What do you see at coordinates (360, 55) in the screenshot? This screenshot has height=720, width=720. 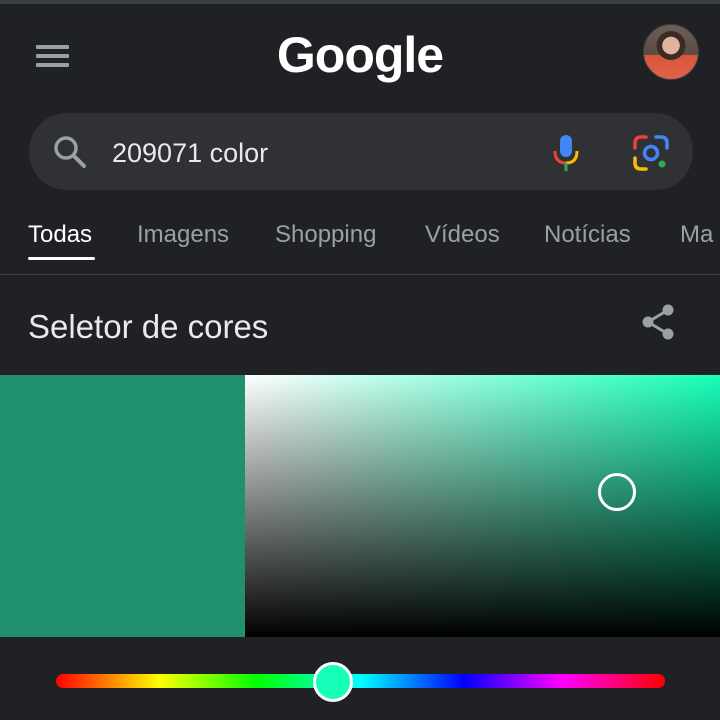 I see `google-logo: Google` at bounding box center [360, 55].